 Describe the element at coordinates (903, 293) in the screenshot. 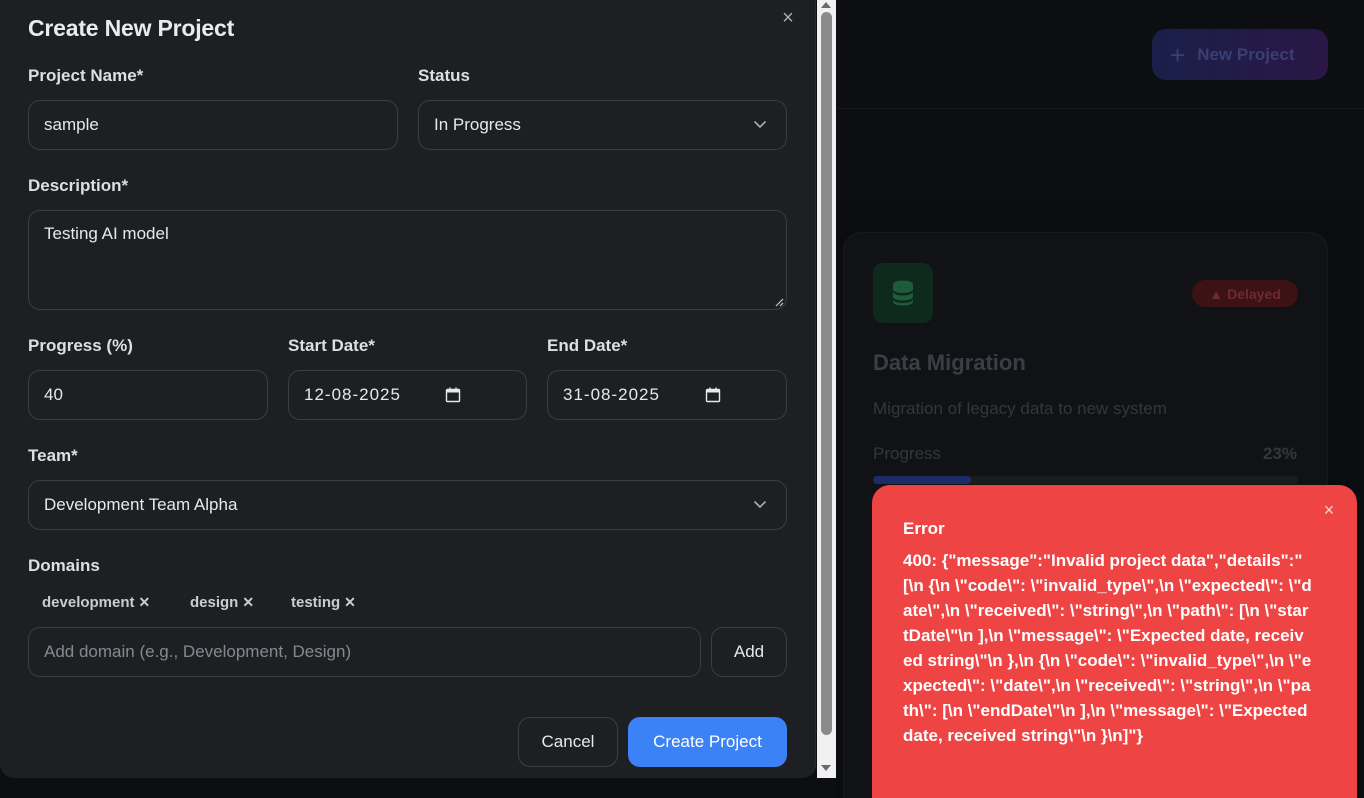

I see `database-icon` at that location.